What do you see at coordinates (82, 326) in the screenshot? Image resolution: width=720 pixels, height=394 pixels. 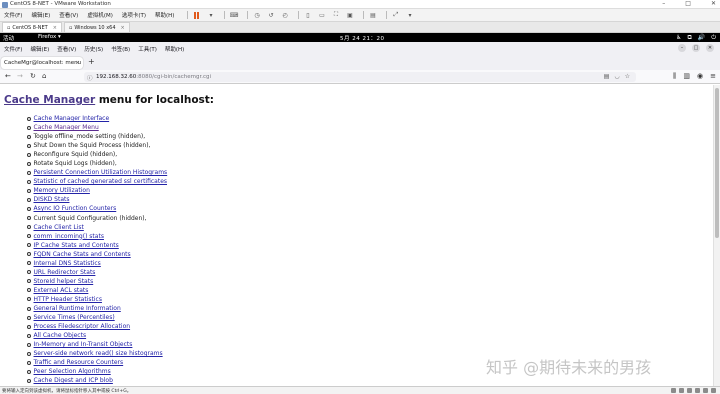 I see `menu-link: Process Filedescriptor Allocation` at bounding box center [82, 326].